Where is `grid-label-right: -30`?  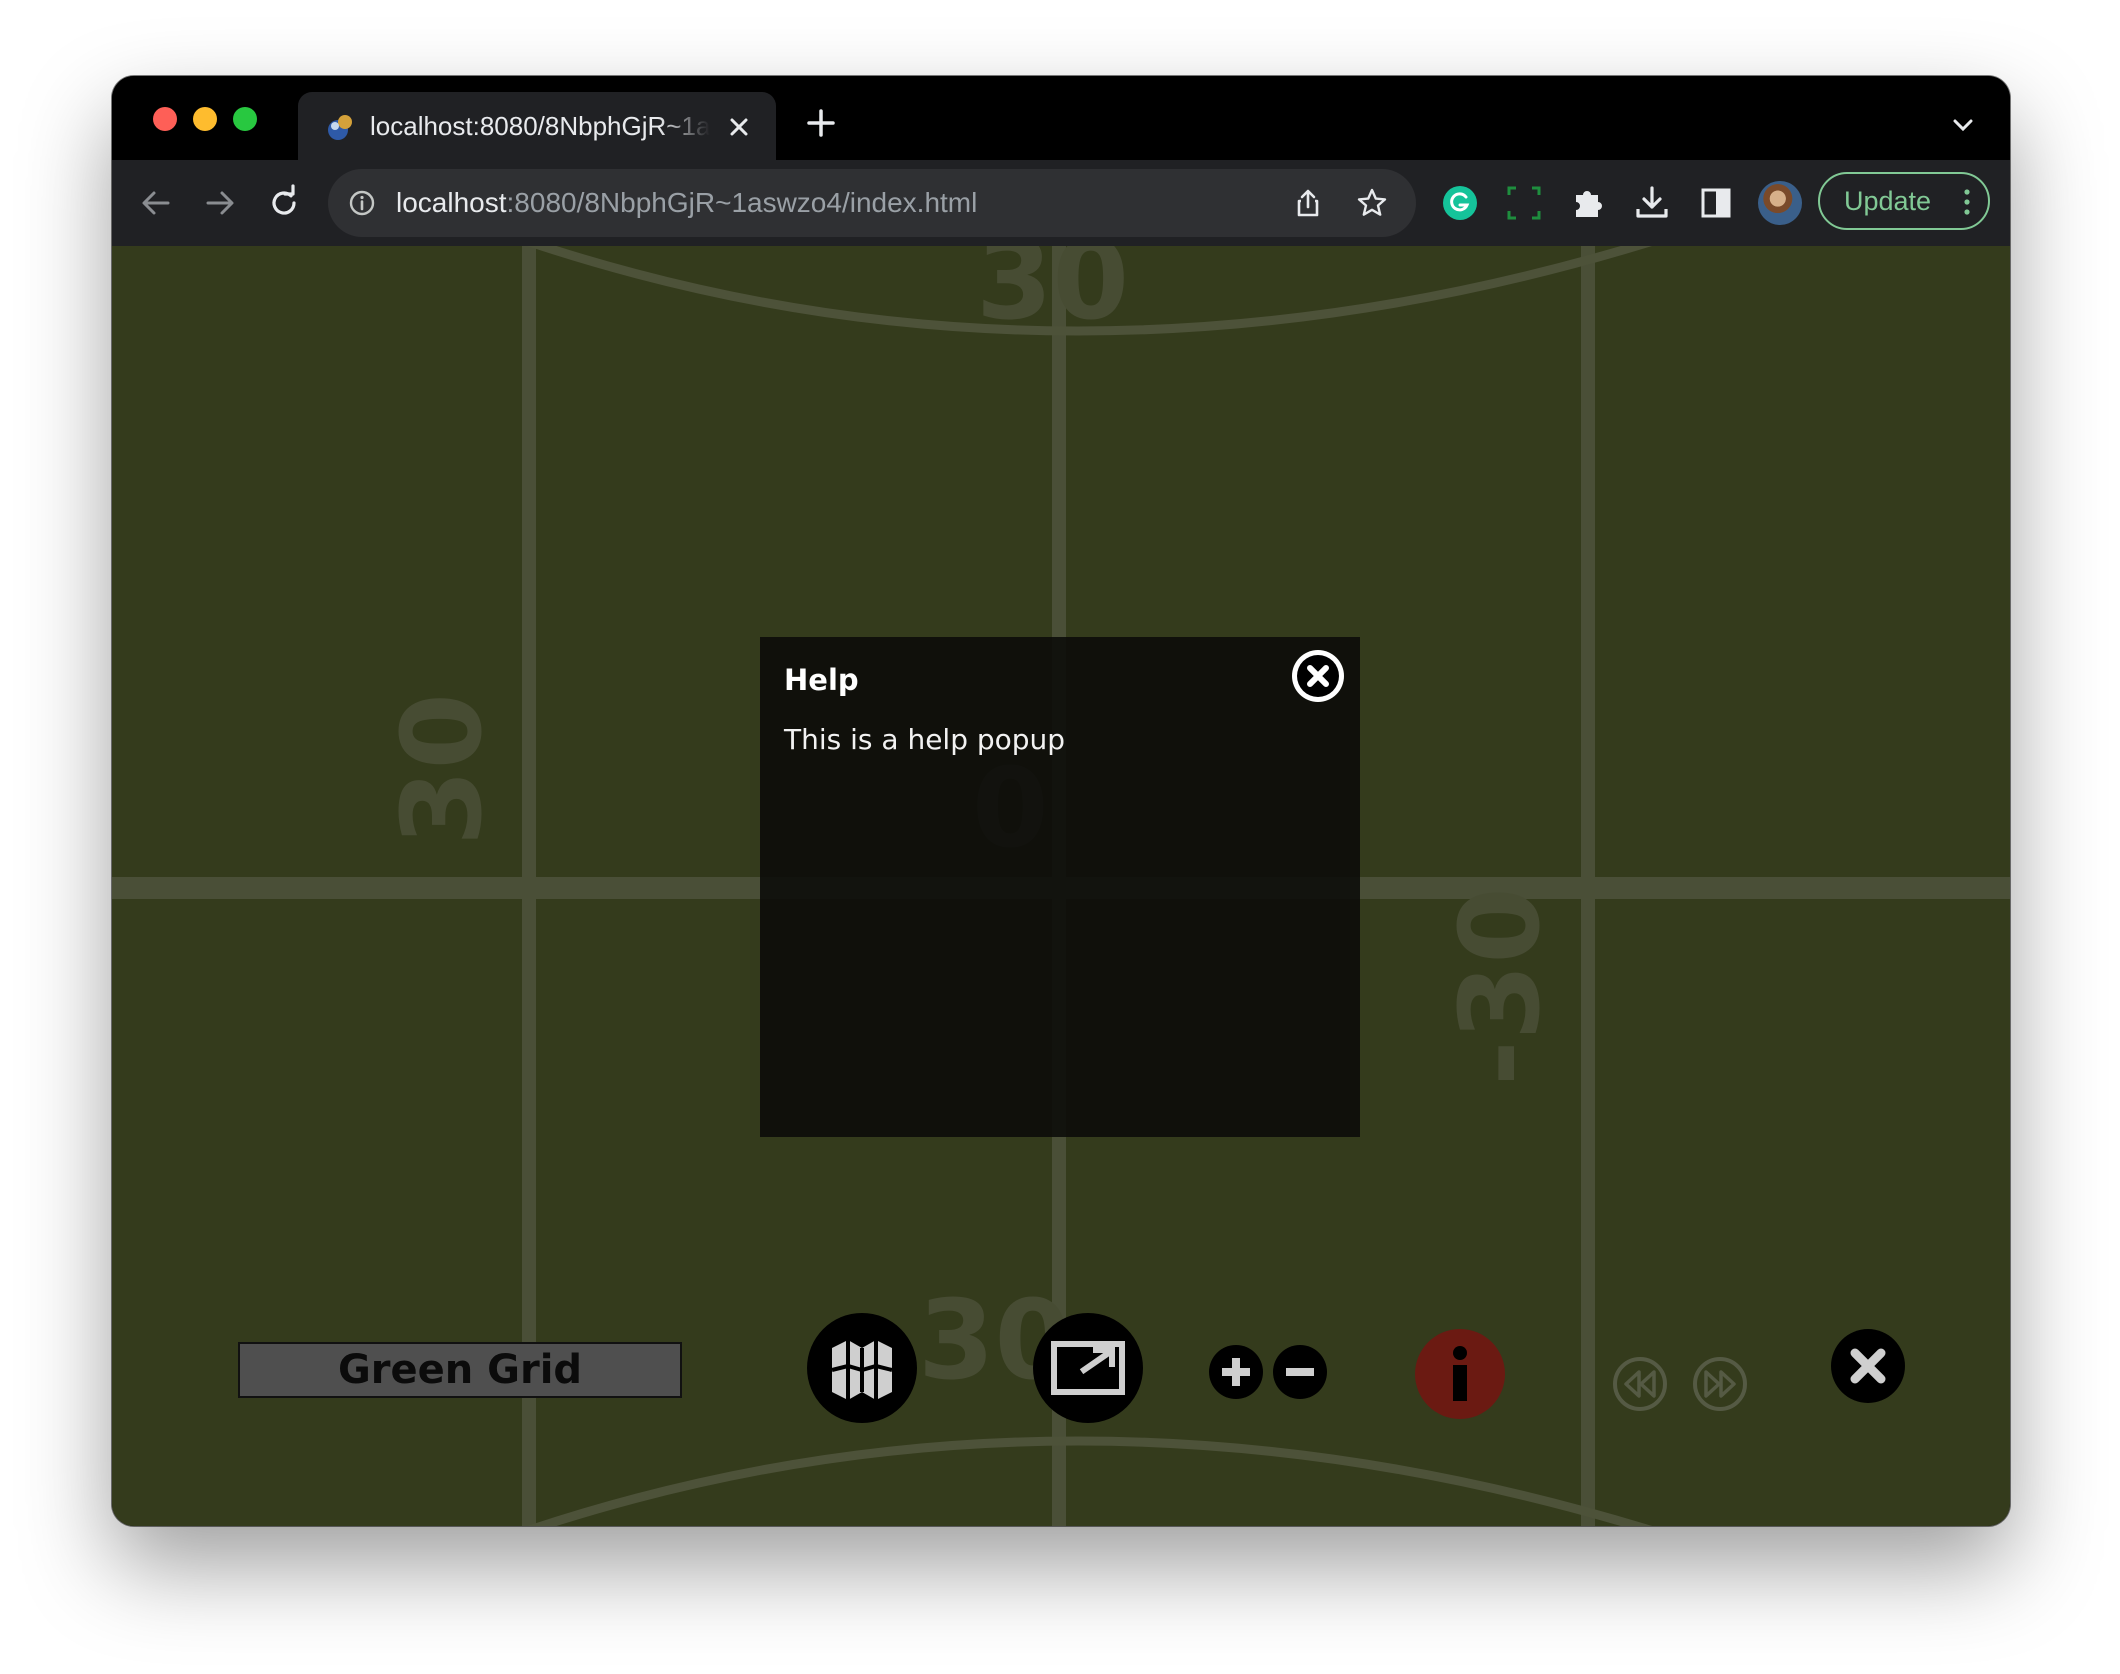
grid-label-right: -30 is located at coordinates (1500, 986).